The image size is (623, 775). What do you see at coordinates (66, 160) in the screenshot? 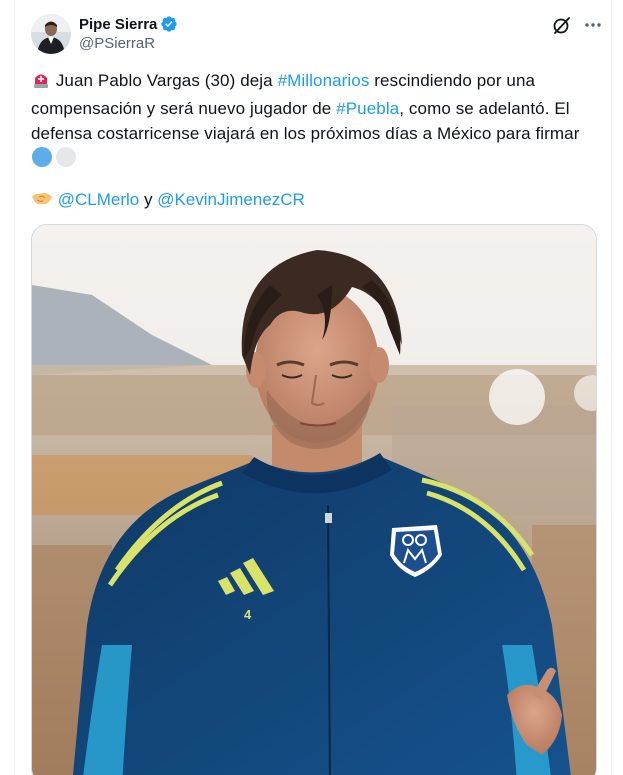
I see `white-circle-emoji` at bounding box center [66, 160].